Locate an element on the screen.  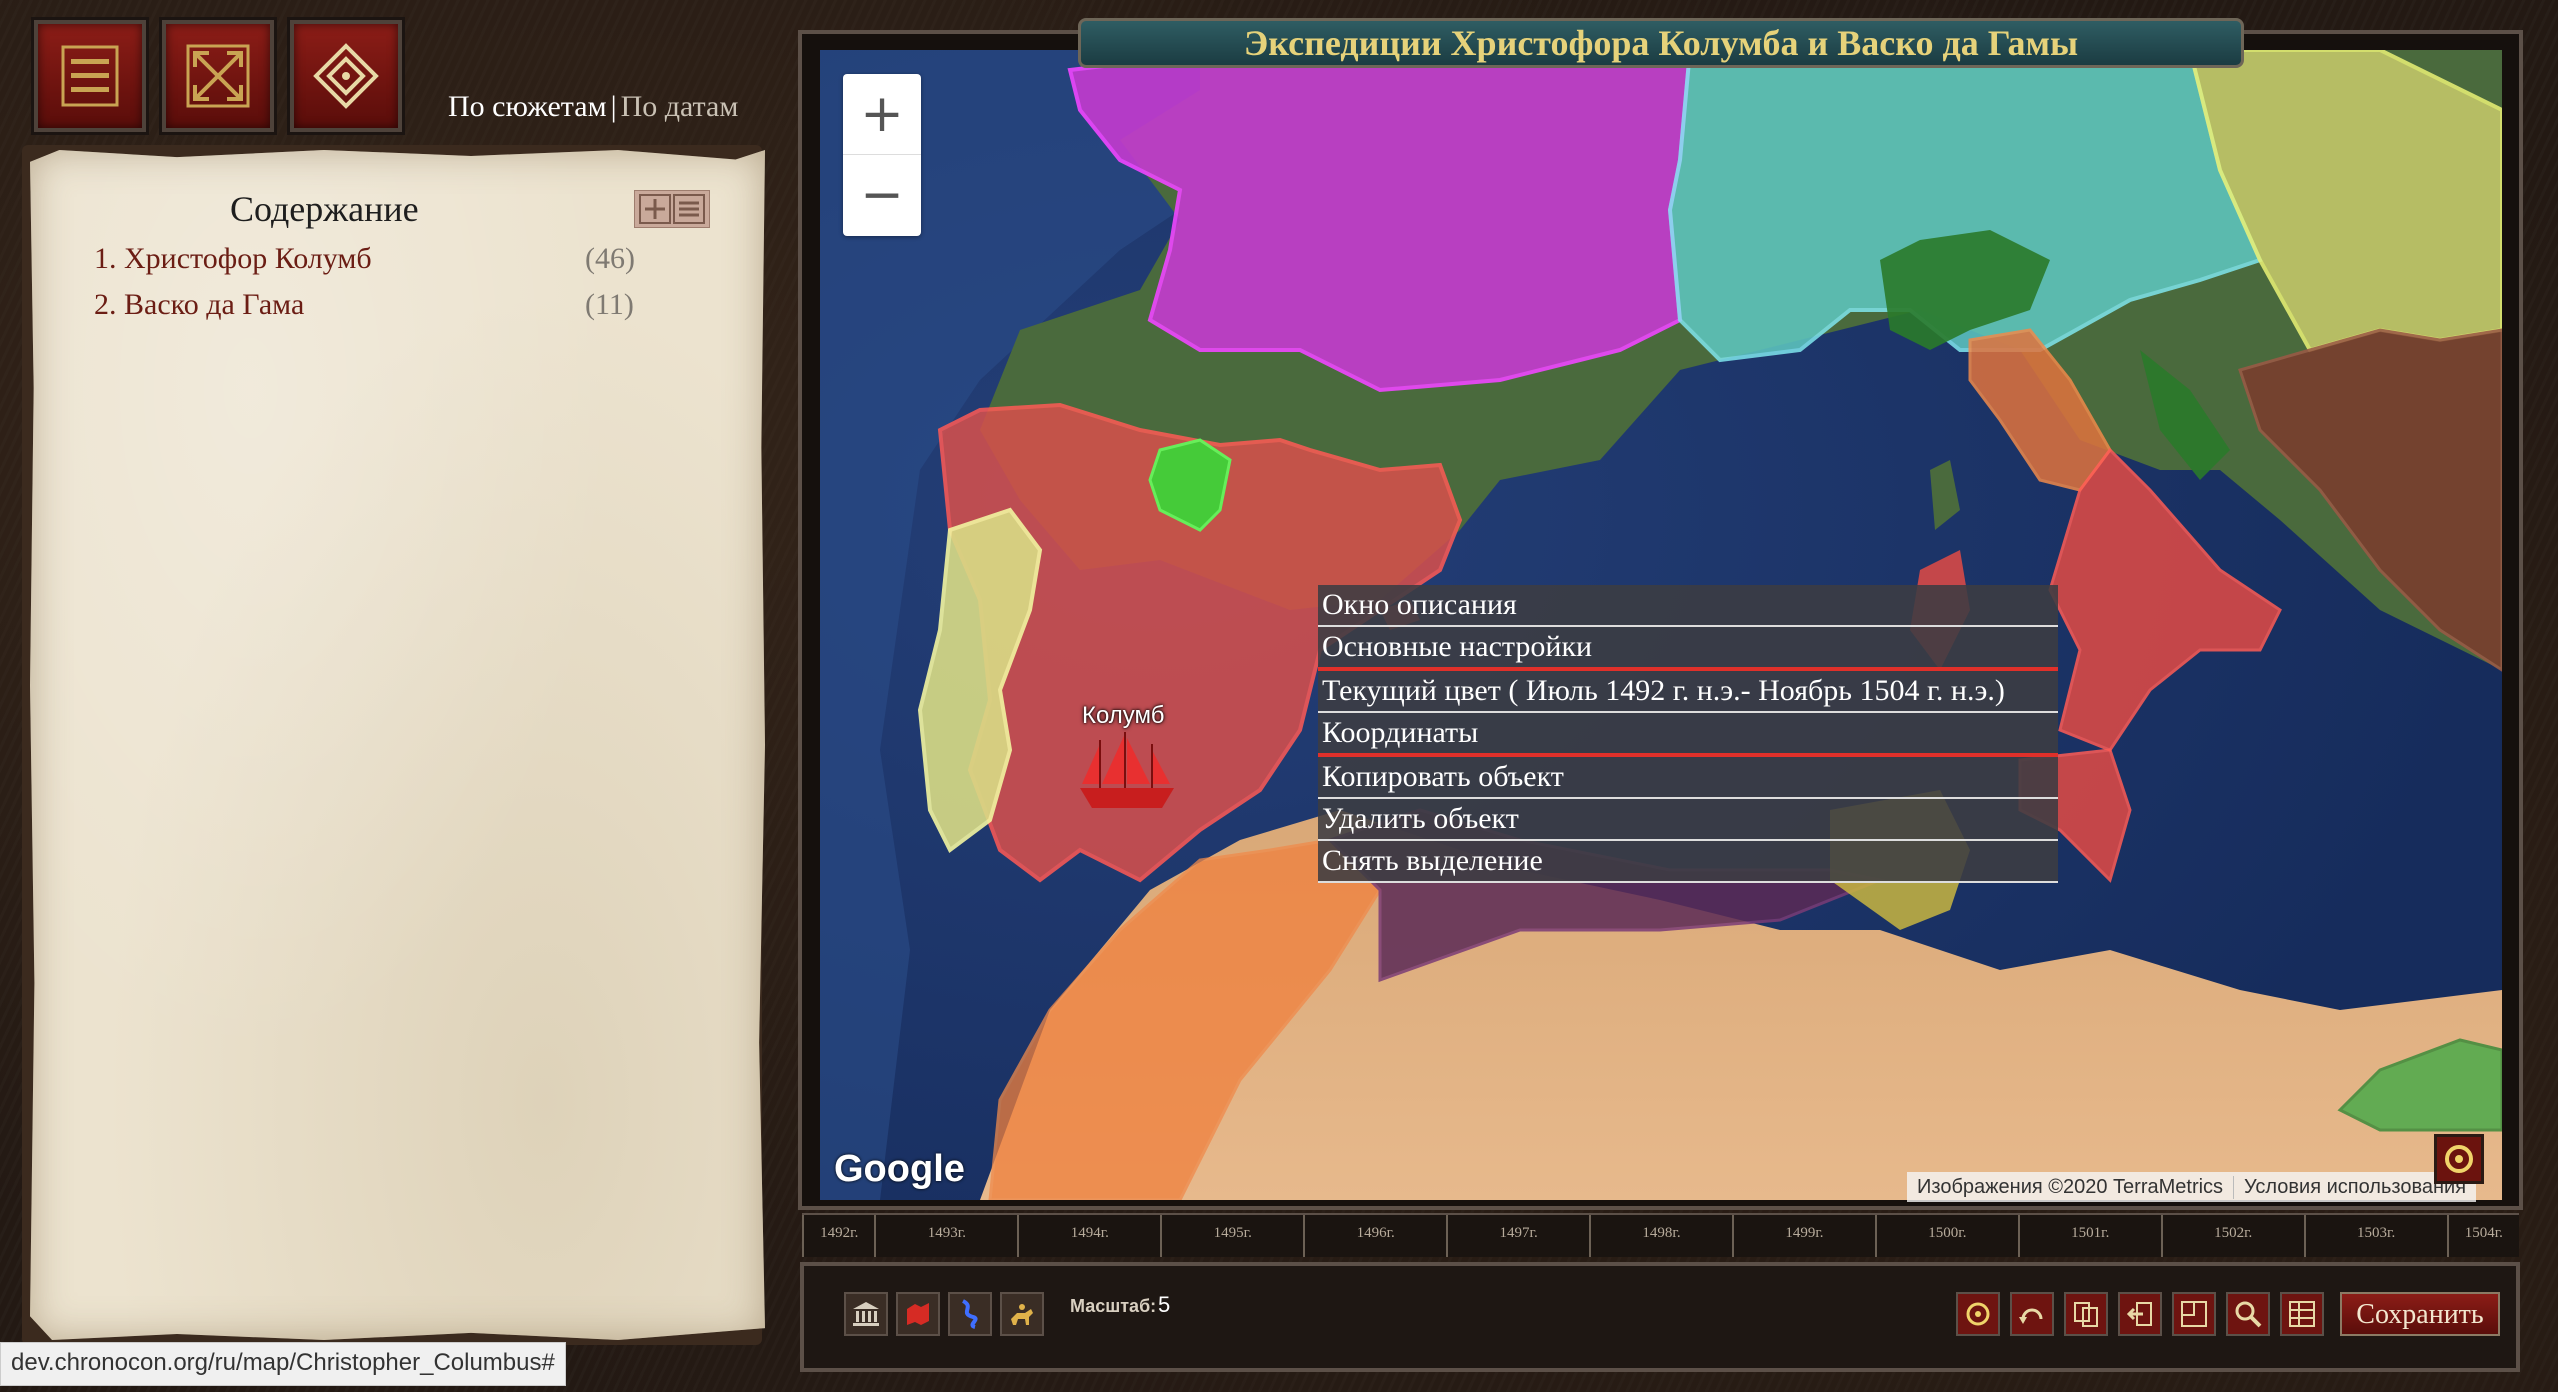
map-icon is located at coordinates (918, 1314).